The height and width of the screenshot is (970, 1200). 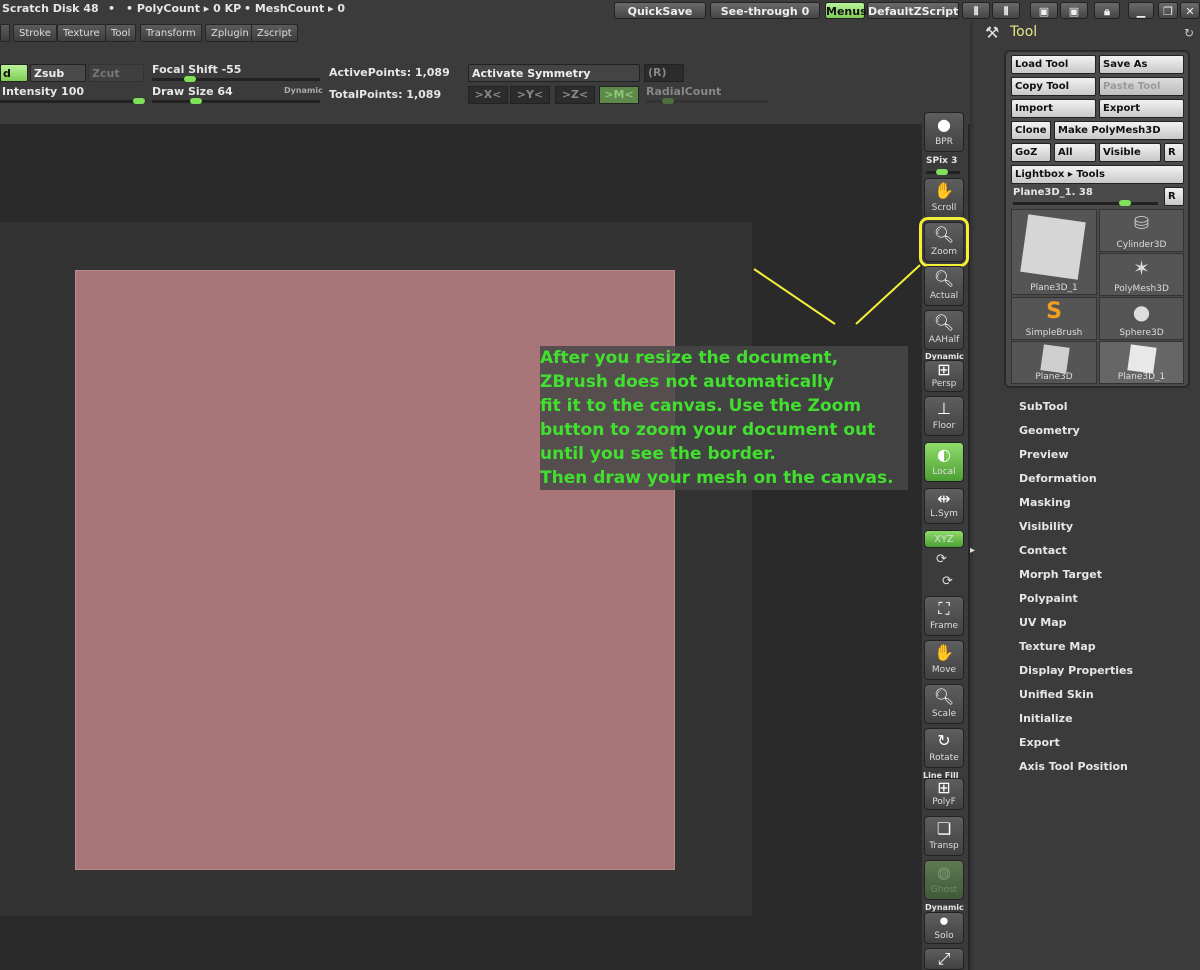 I want to click on refresh-icon: ↻, so click(x=1189, y=33).